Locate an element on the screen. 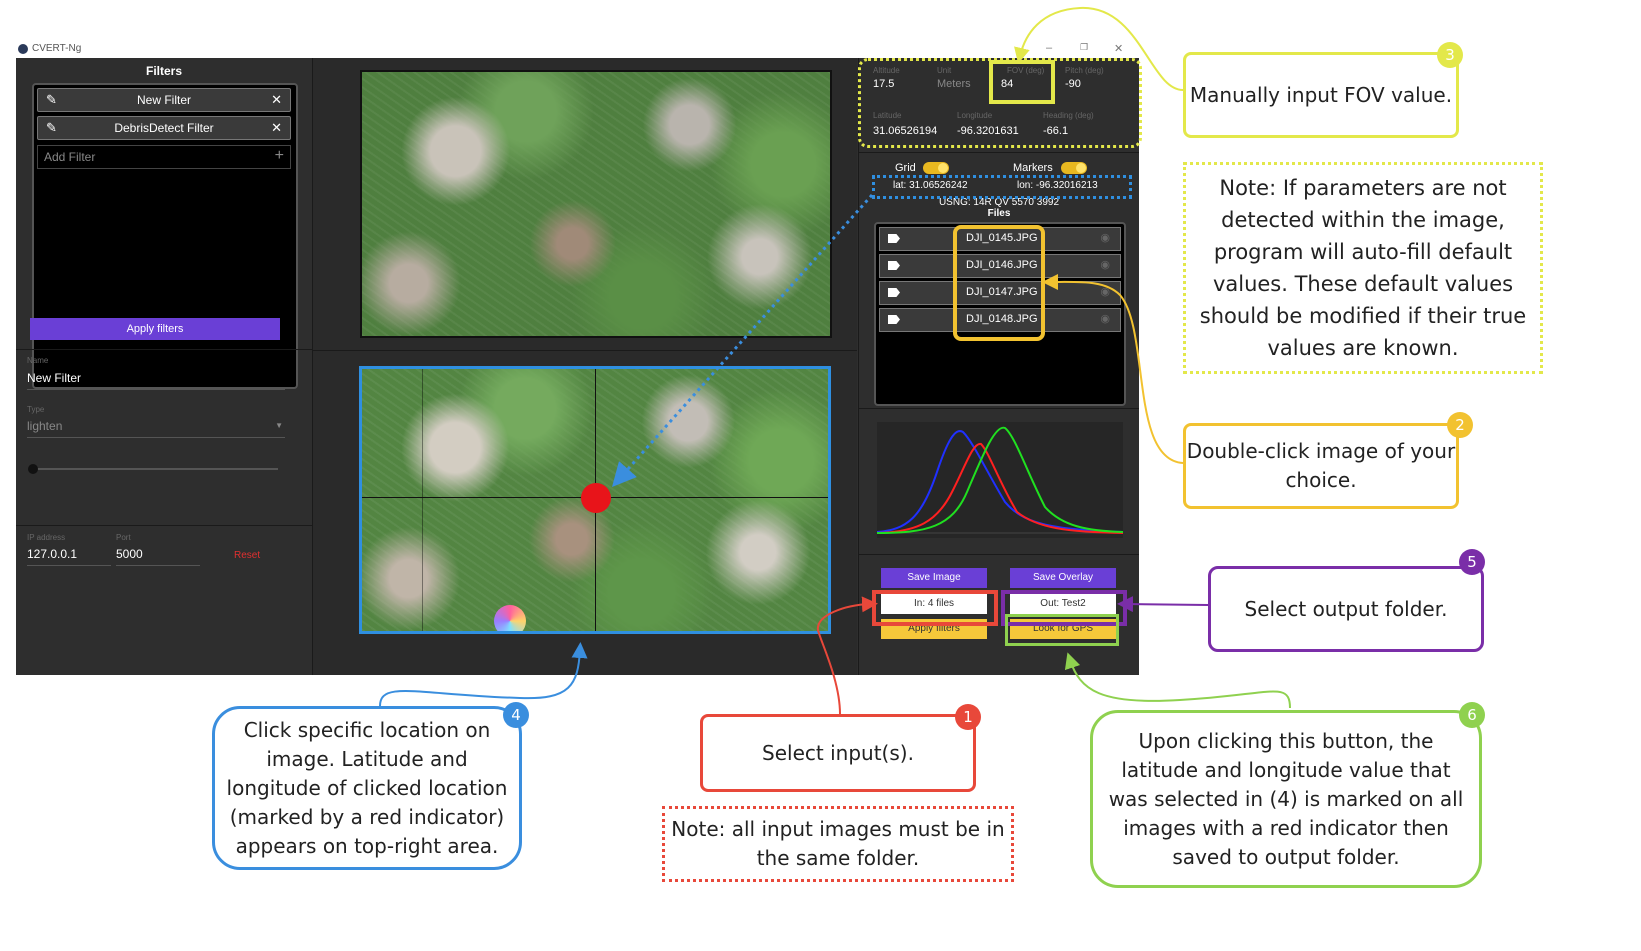  badge-2: 2 is located at coordinates (1460, 425).